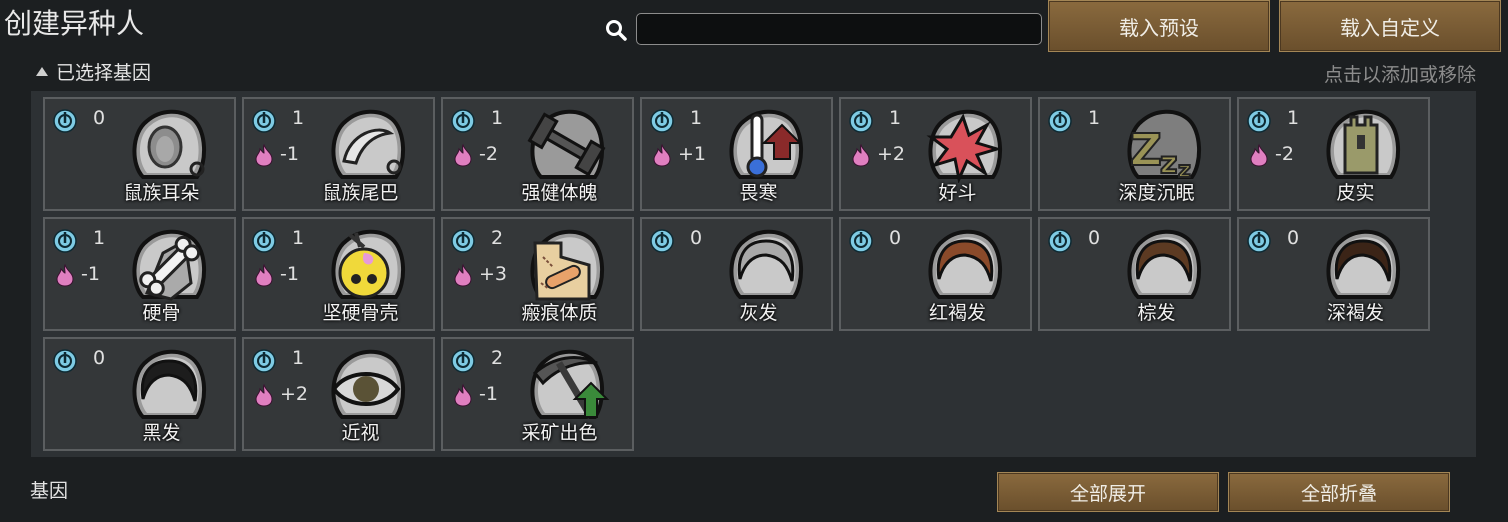 The width and height of the screenshot is (1508, 522). Describe the element at coordinates (493, 274) in the screenshot. I see `metabolism-value: +3` at that location.